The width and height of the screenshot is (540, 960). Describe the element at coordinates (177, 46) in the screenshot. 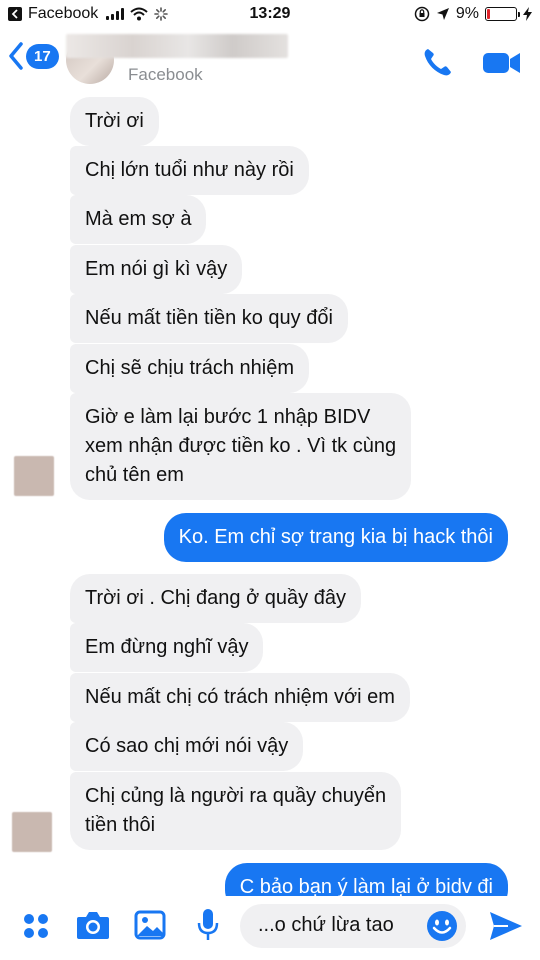

I see `contact-name-redacted` at that location.